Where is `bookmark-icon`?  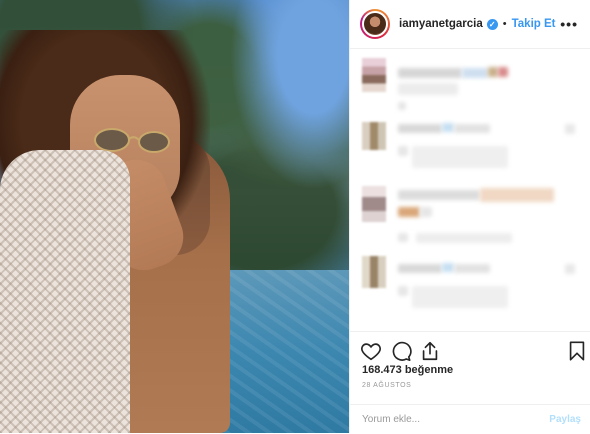
bookmark-icon is located at coordinates (577, 351).